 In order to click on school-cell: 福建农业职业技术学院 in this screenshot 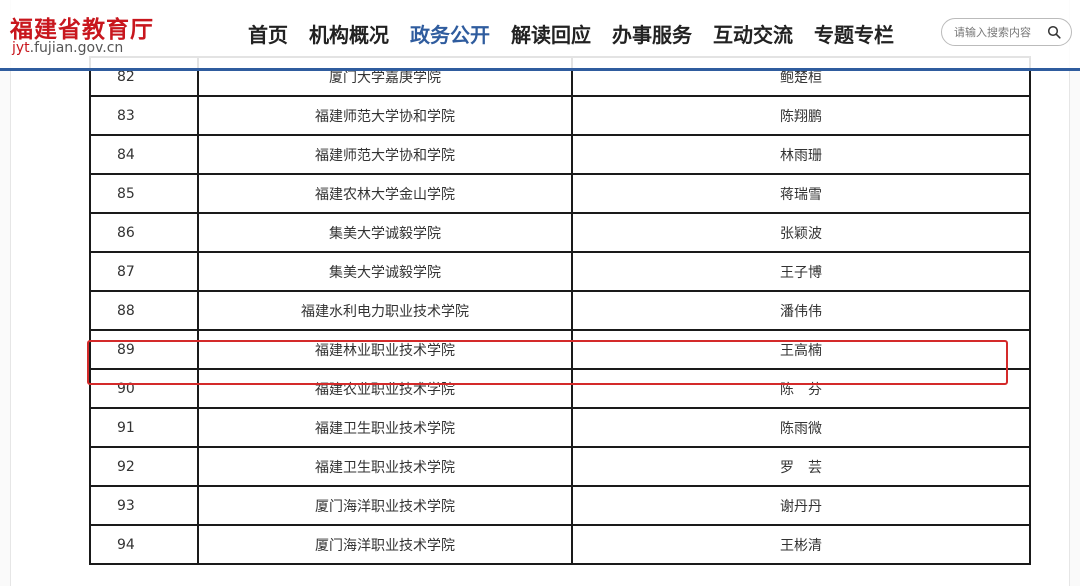, I will do `click(385, 388)`.